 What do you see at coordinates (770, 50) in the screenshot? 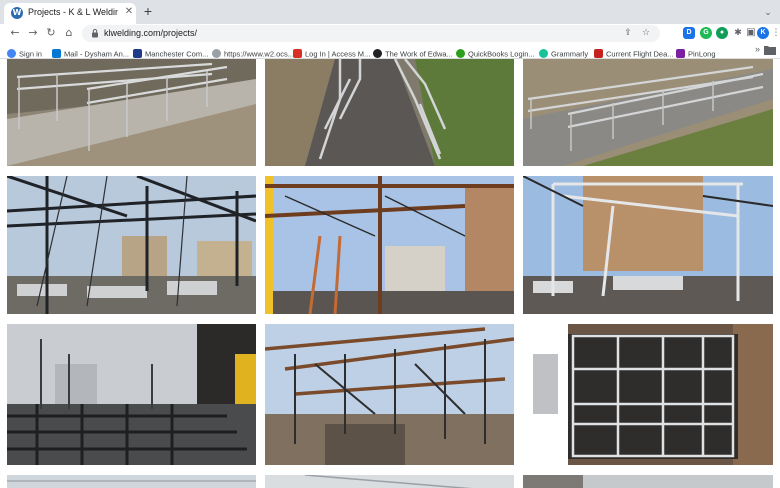
I see `folder-icon` at bounding box center [770, 50].